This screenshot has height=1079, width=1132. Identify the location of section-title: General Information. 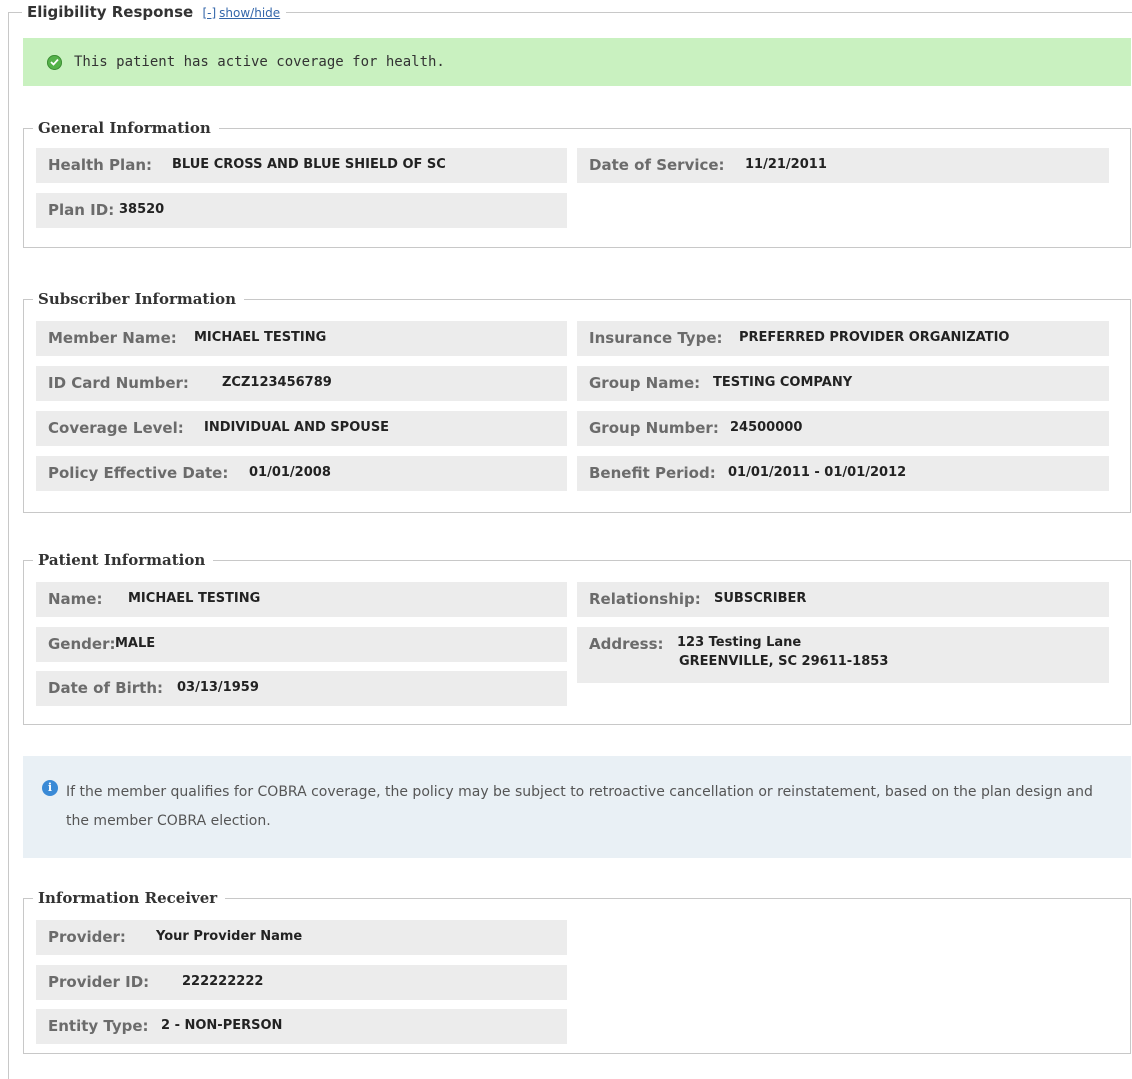
(126, 128).